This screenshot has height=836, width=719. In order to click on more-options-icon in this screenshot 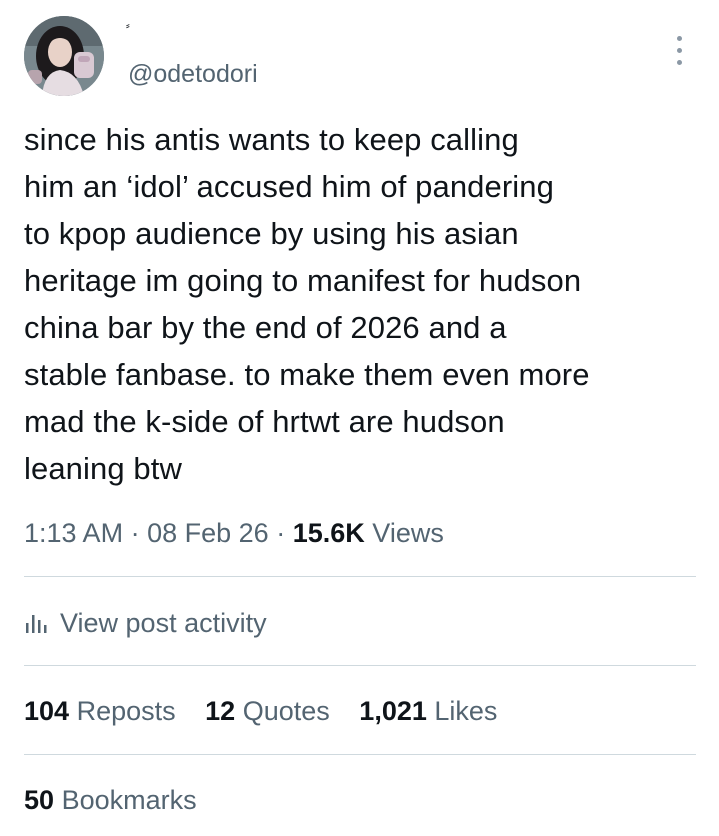, I will do `click(680, 51)`.